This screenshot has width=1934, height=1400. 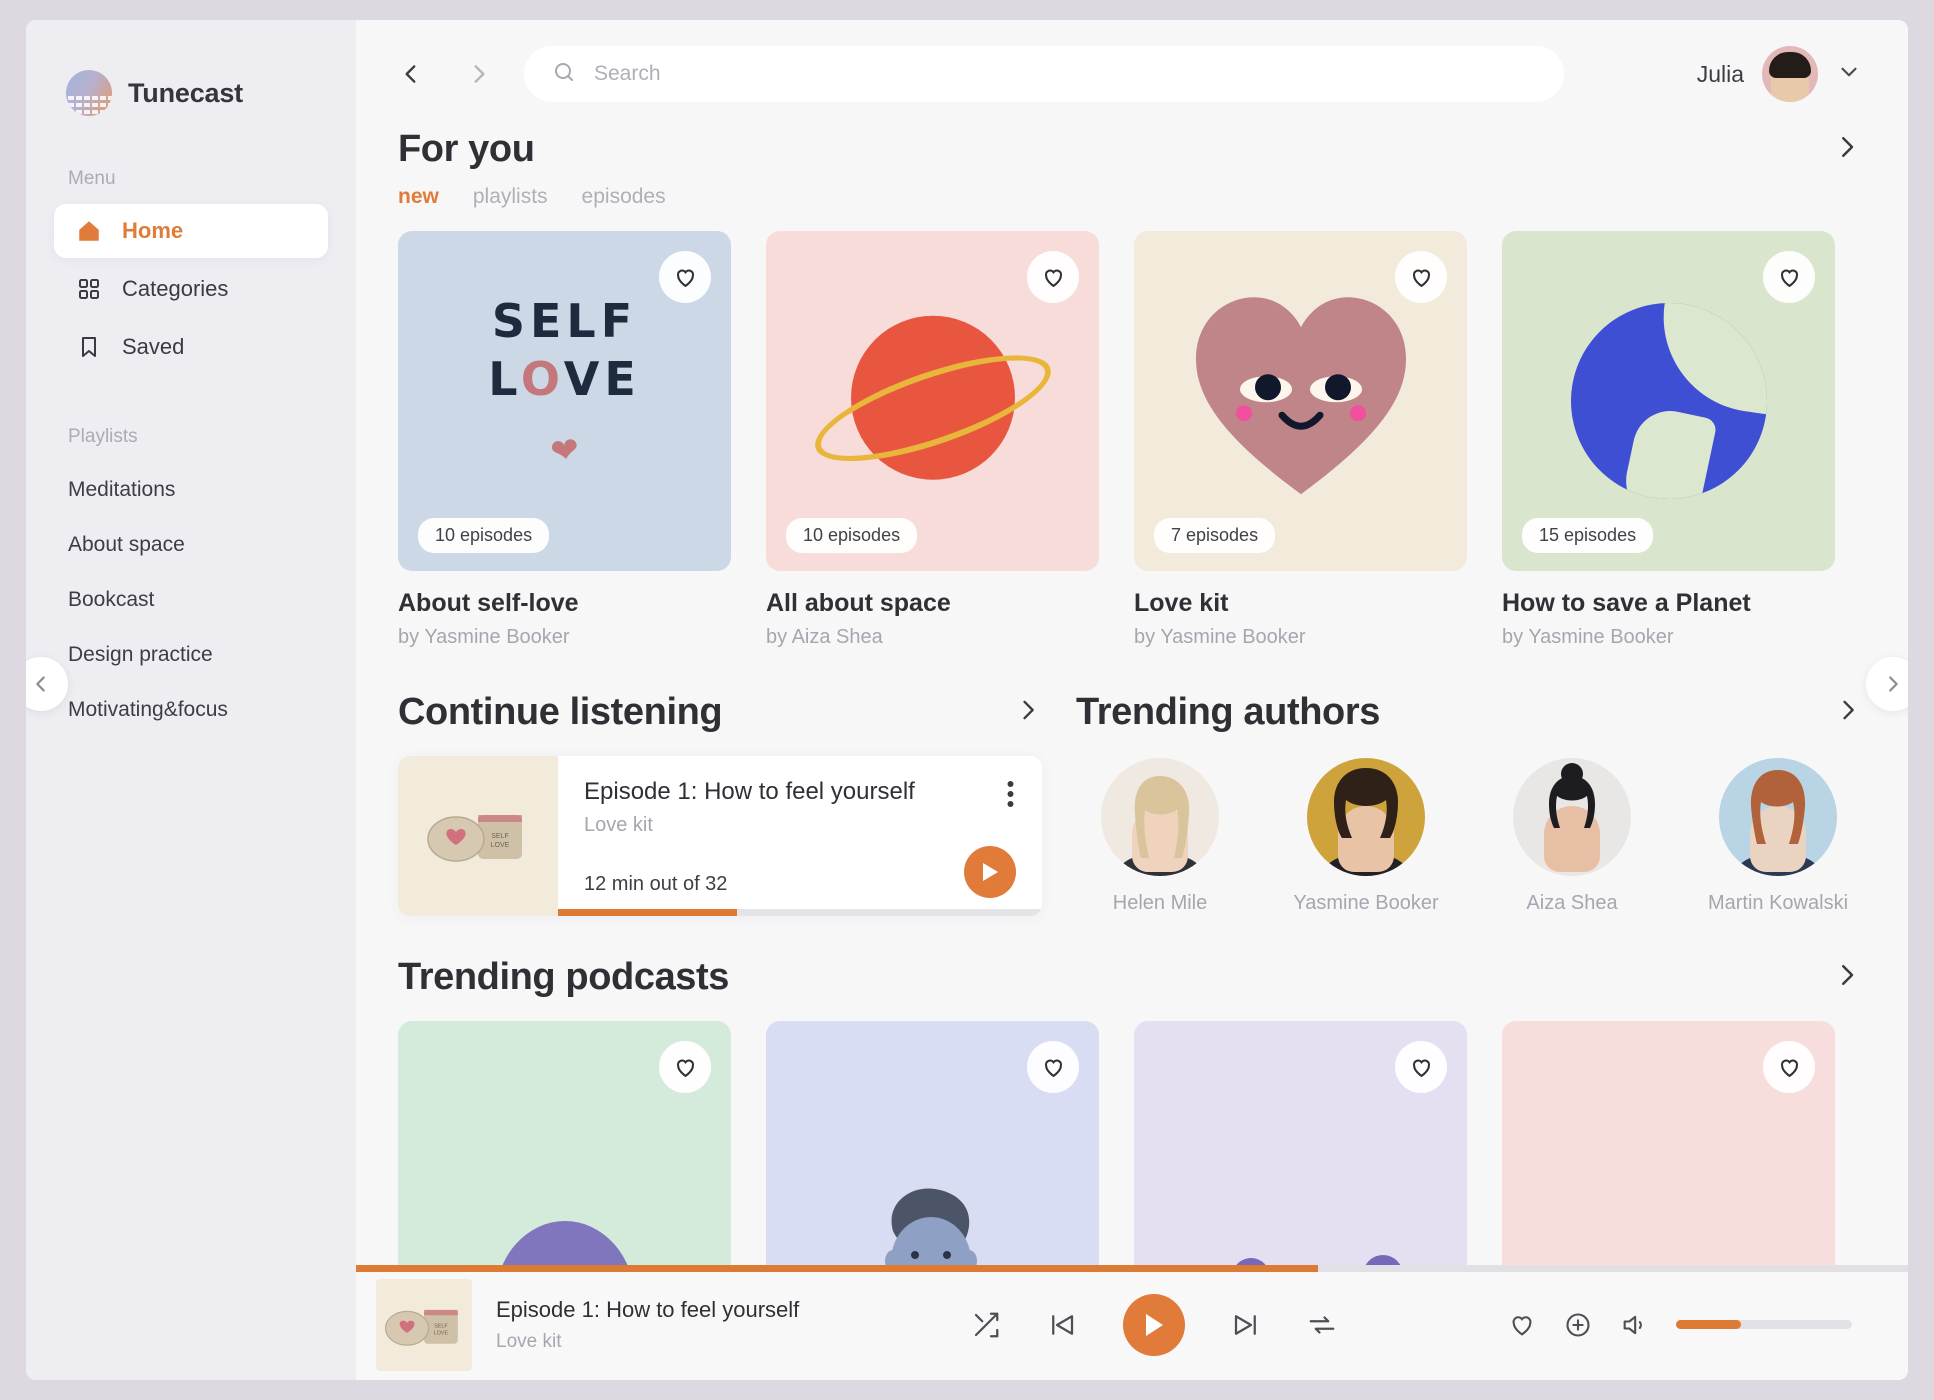 I want to click on podcast-author: by Yasmine Booker, so click(x=1588, y=637).